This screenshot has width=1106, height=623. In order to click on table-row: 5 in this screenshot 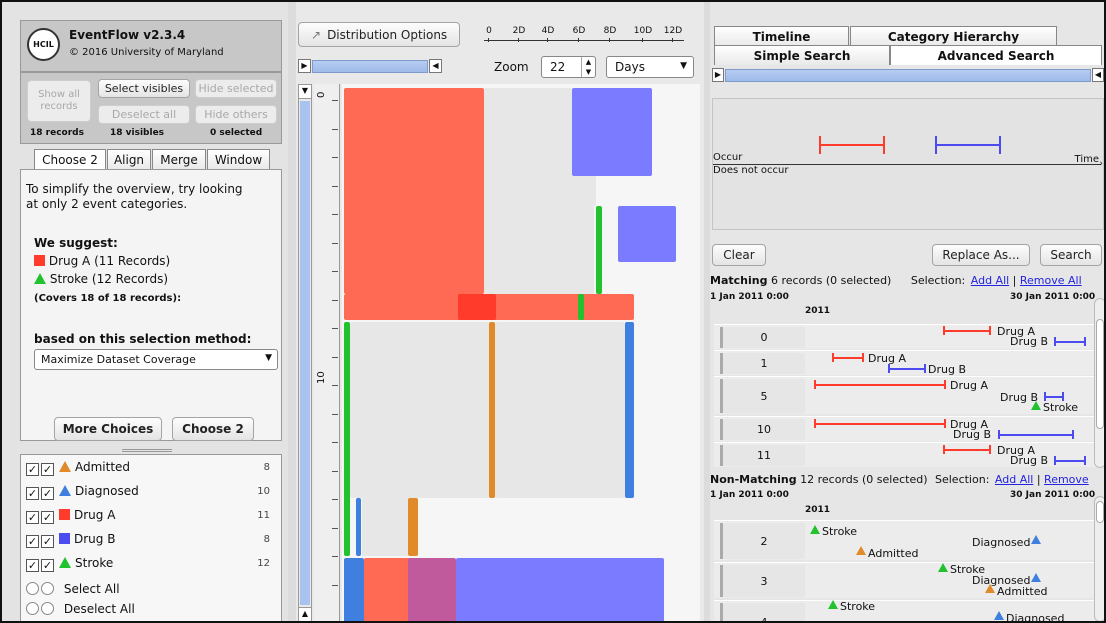, I will do `click(906, 395)`.